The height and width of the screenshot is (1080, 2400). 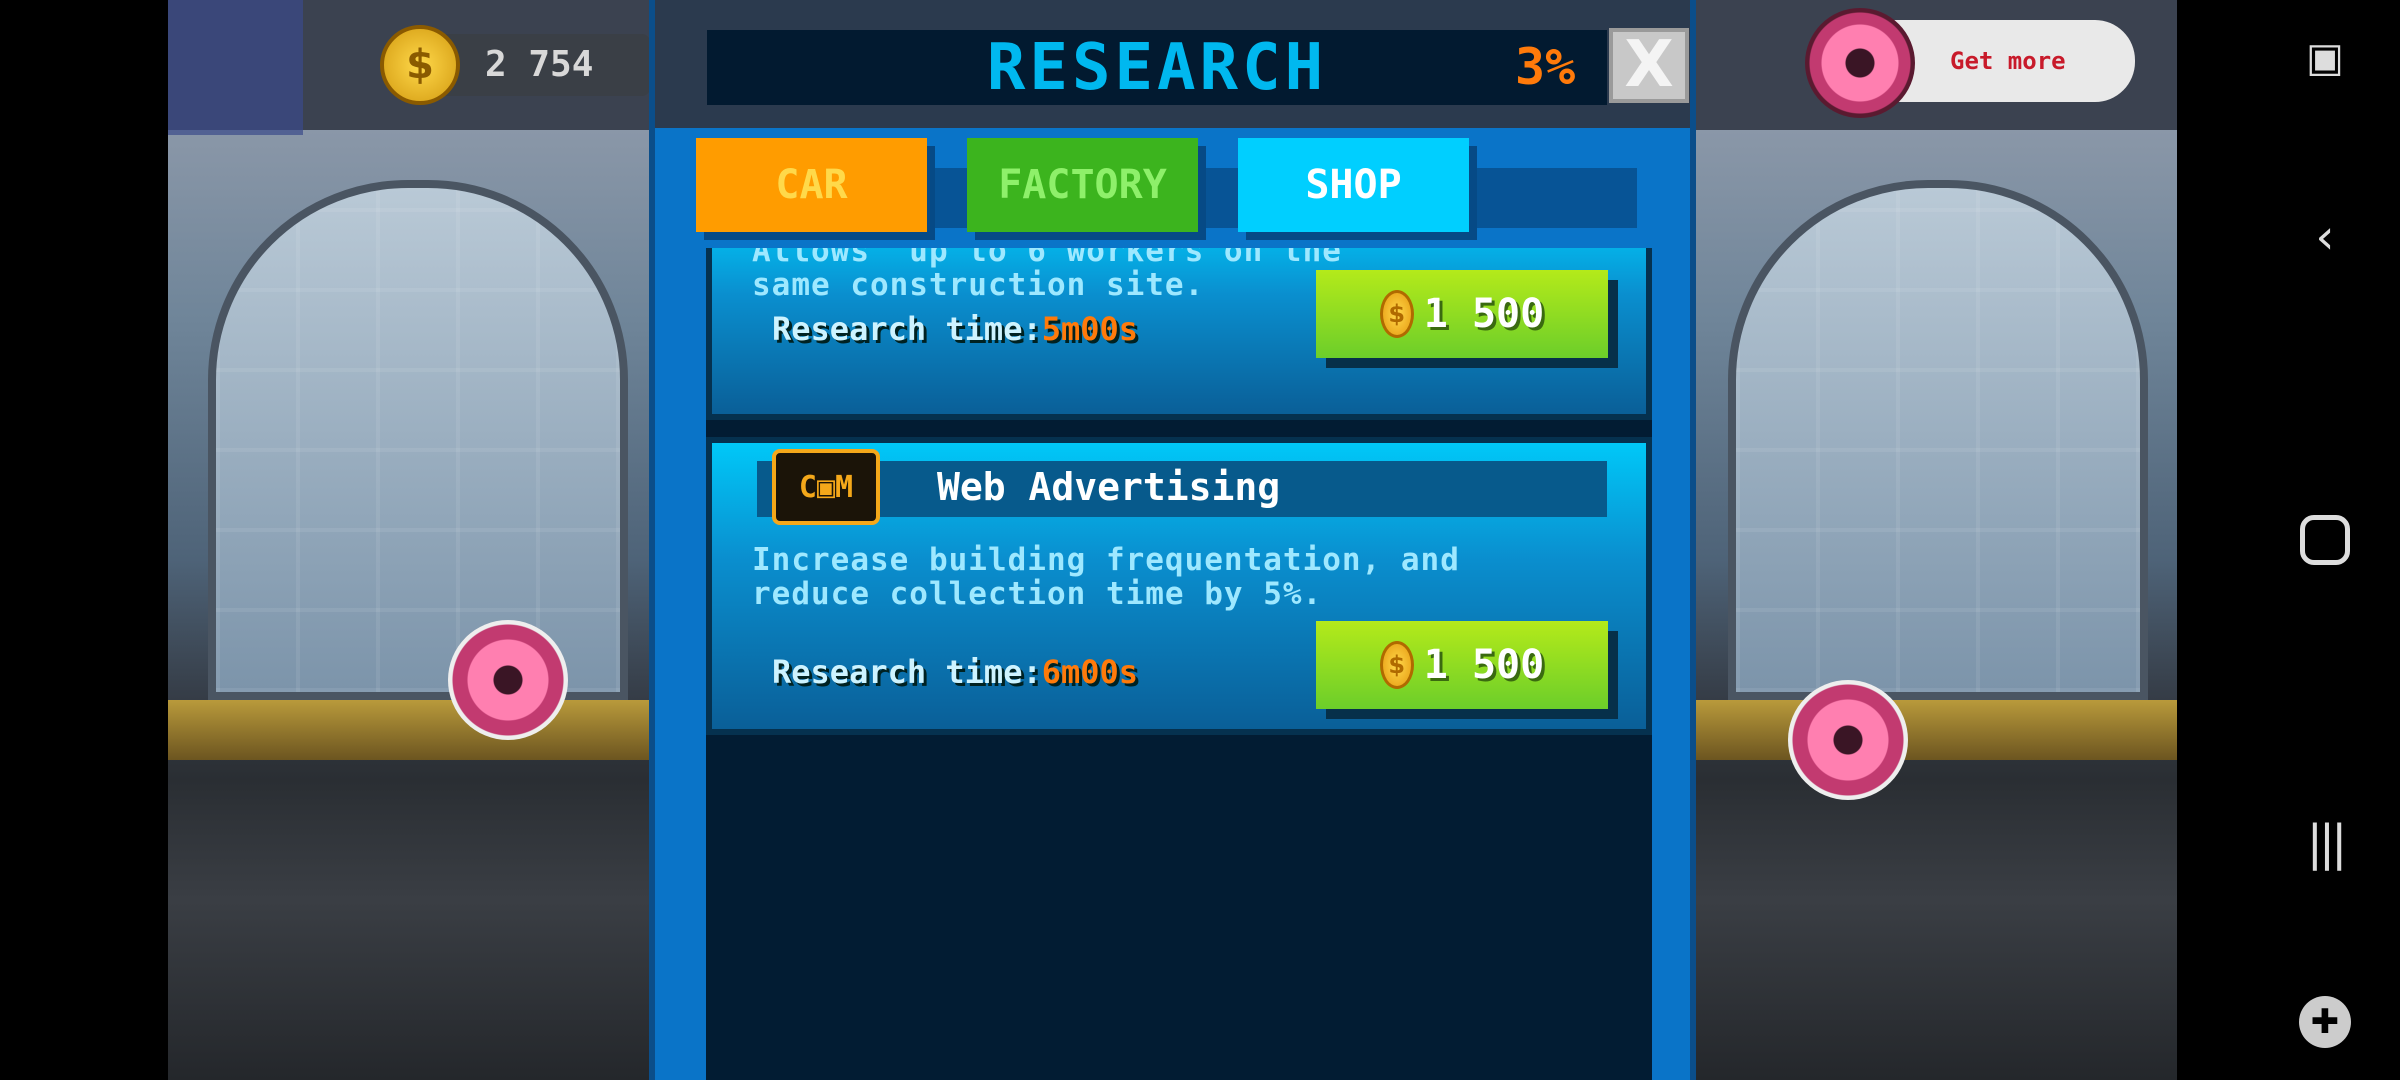 What do you see at coordinates (1545, 67) in the screenshot?
I see `research-progress: 3%` at bounding box center [1545, 67].